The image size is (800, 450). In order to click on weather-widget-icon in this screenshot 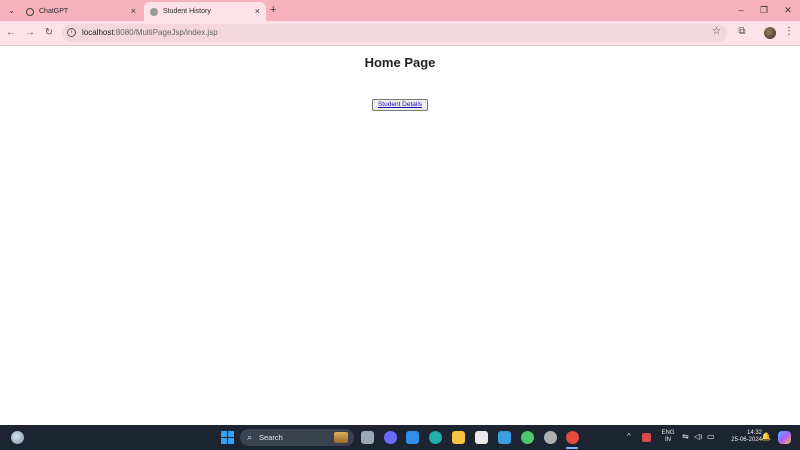, I will do `click(17, 437)`.